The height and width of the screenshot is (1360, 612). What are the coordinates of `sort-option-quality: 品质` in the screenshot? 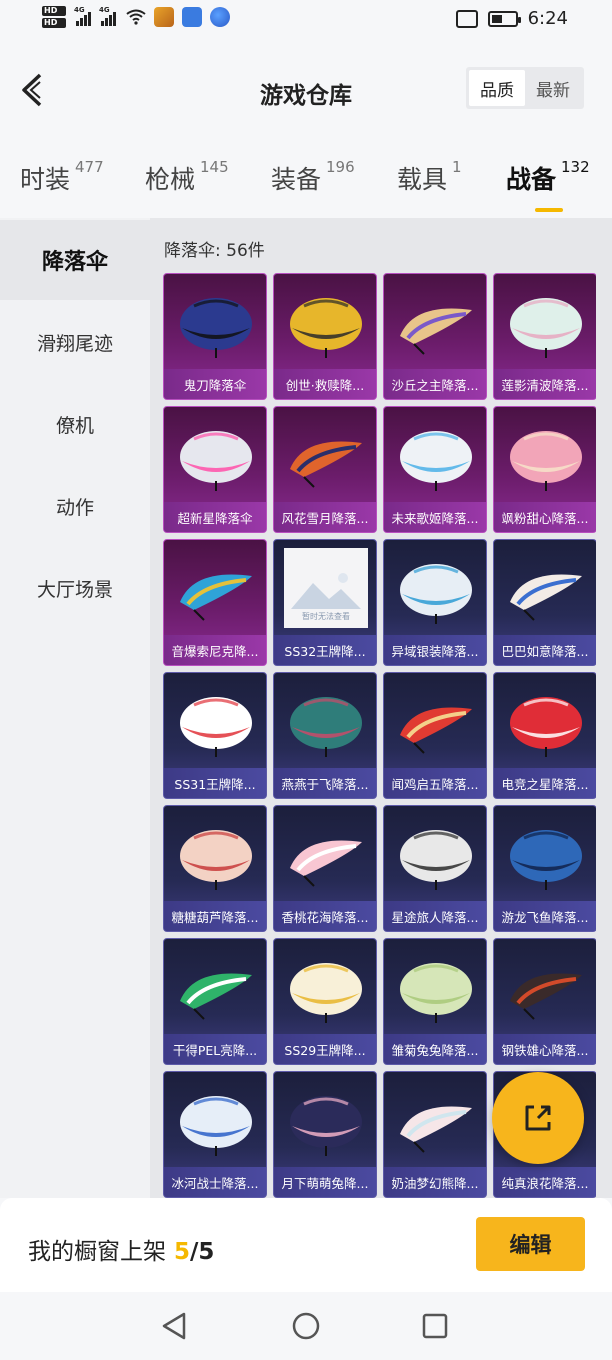 It's located at (497, 88).